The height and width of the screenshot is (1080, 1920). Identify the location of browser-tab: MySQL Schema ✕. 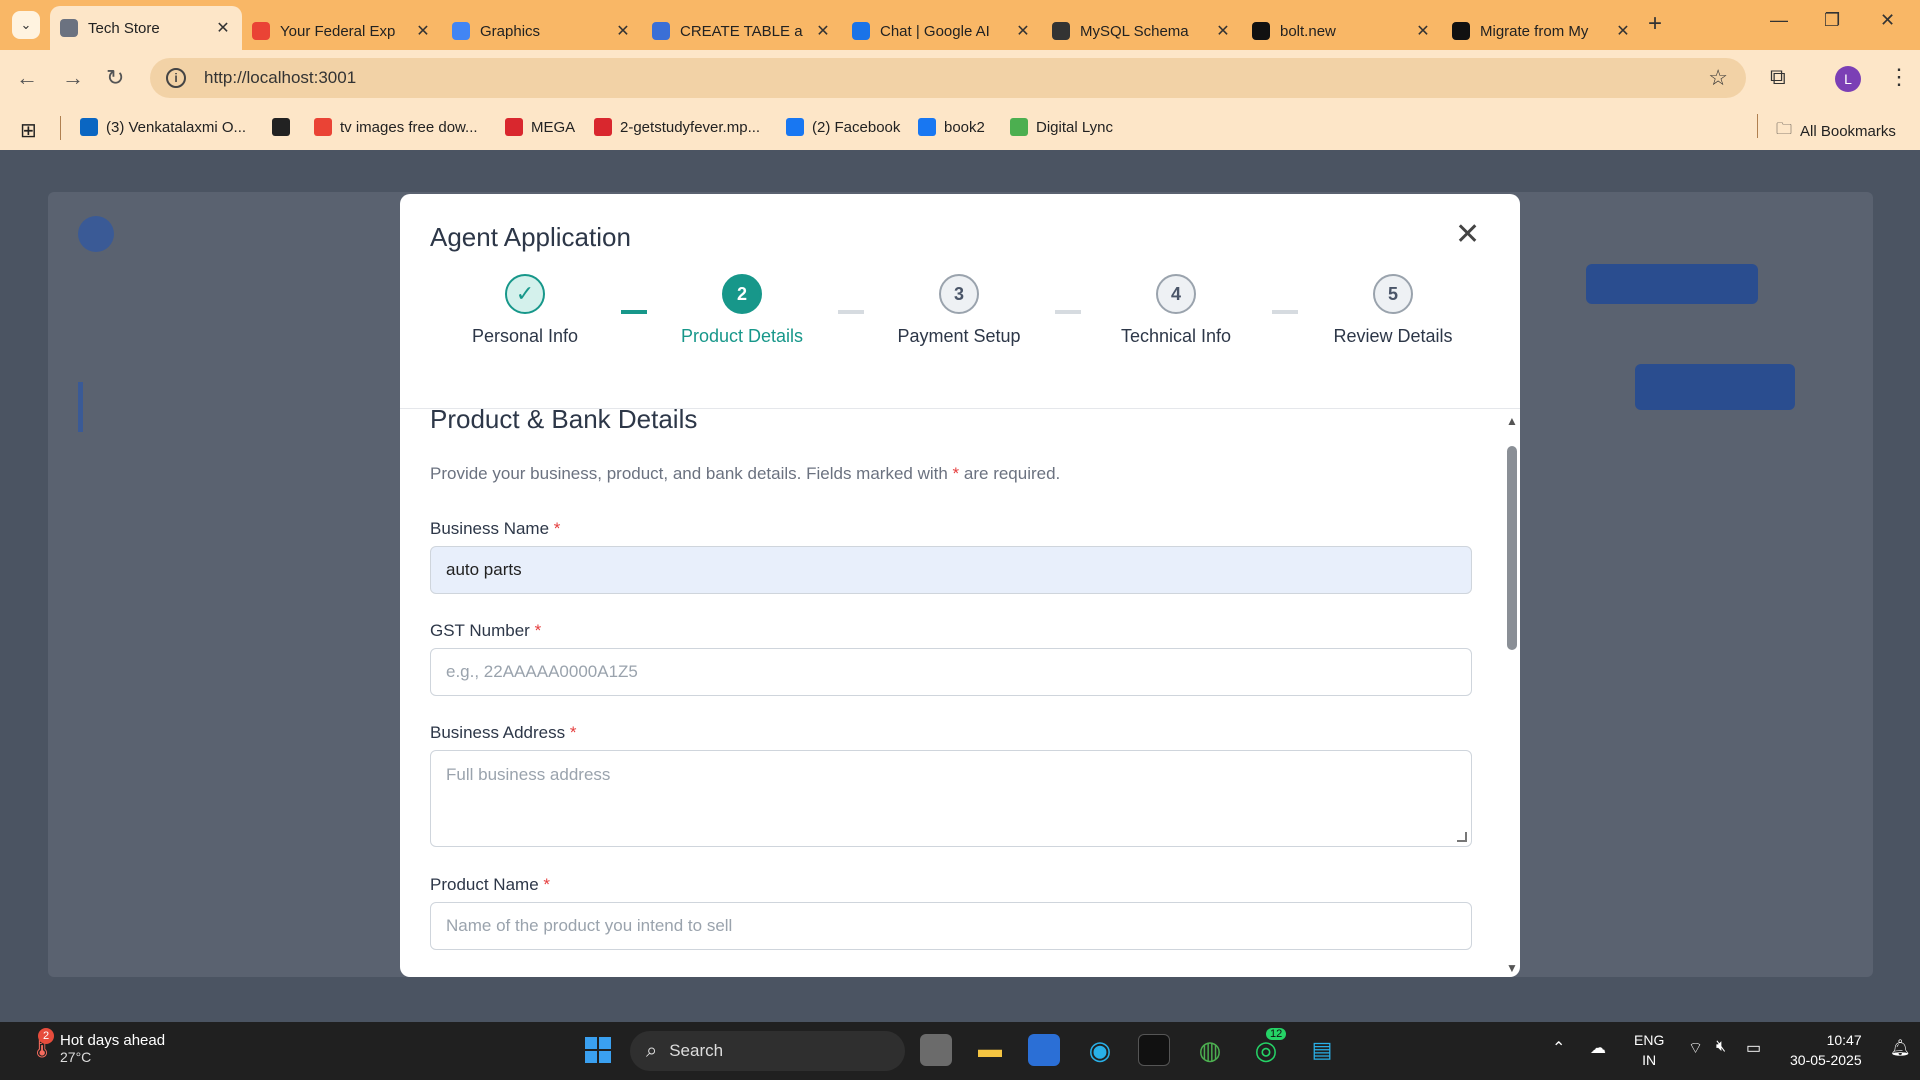
(1142, 31).